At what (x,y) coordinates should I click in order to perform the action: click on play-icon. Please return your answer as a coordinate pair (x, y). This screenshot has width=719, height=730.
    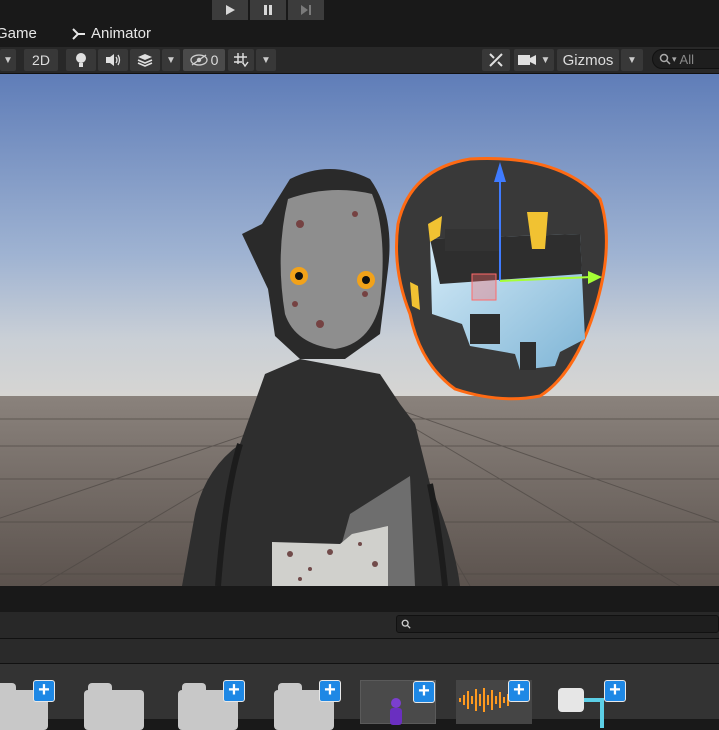
    Looking at the image, I should click on (230, 10).